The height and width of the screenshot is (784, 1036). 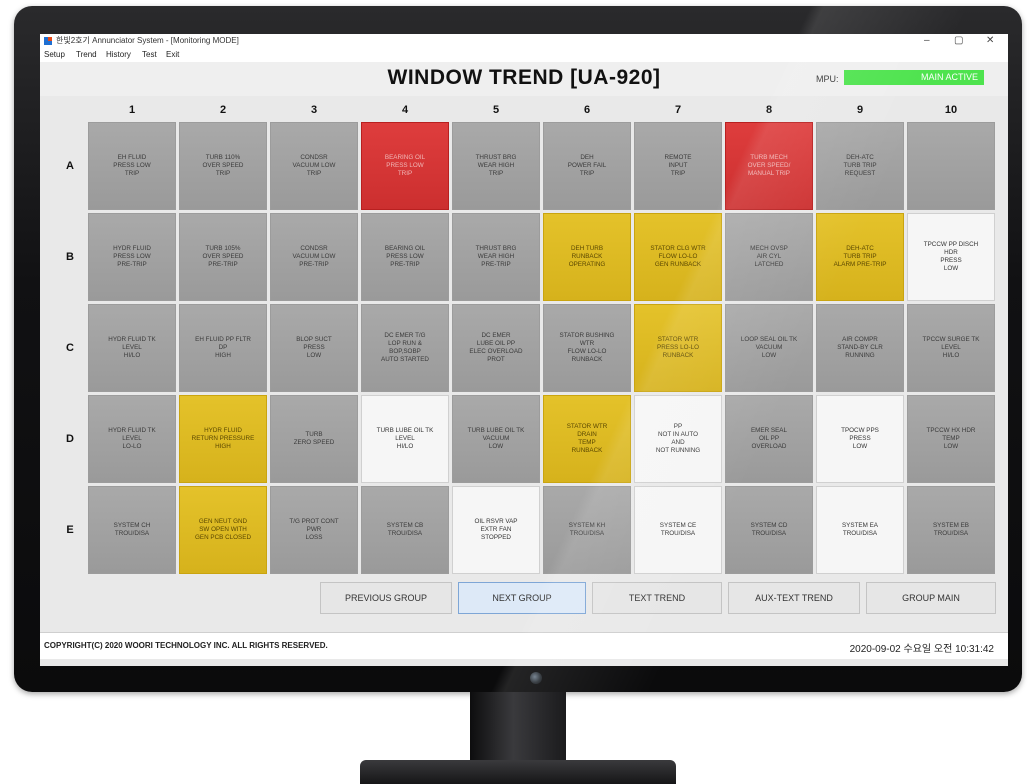 I want to click on annunciator-tile-d3: TURB ZERO SPEED, so click(x=314, y=439).